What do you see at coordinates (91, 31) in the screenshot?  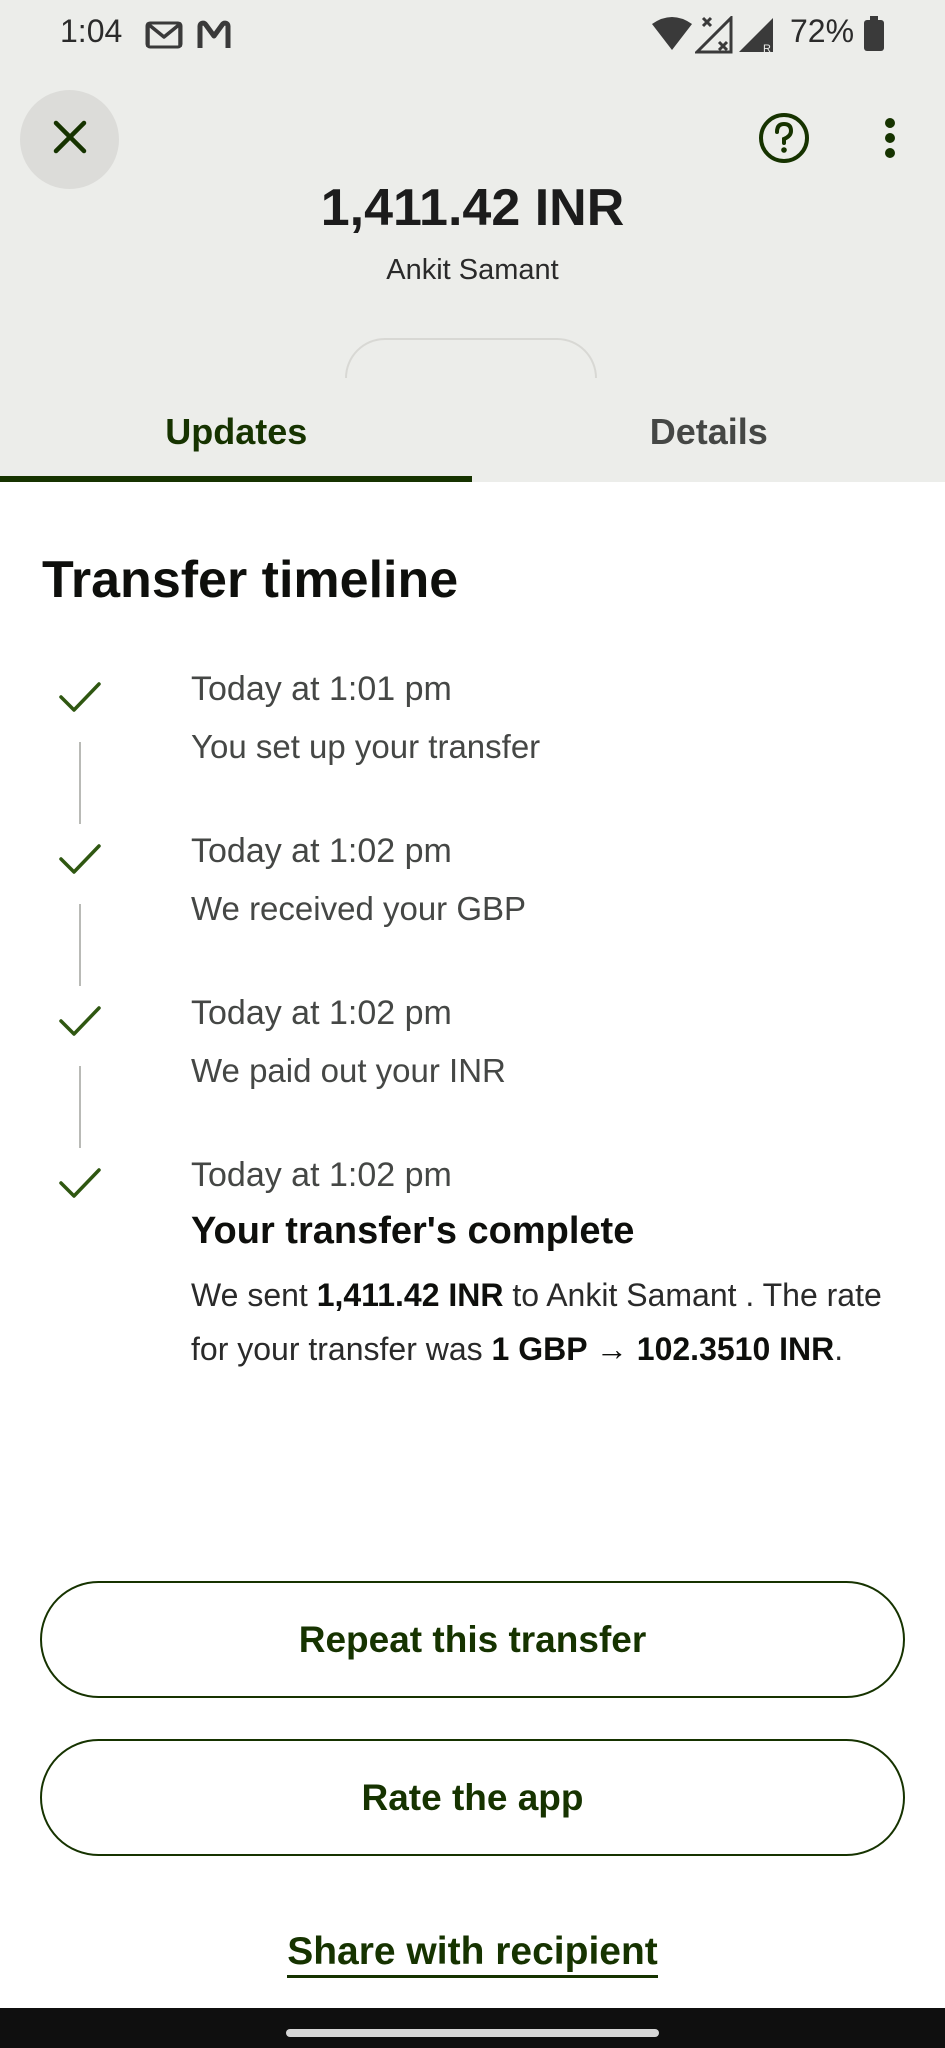 I see `status-time: 1:04` at bounding box center [91, 31].